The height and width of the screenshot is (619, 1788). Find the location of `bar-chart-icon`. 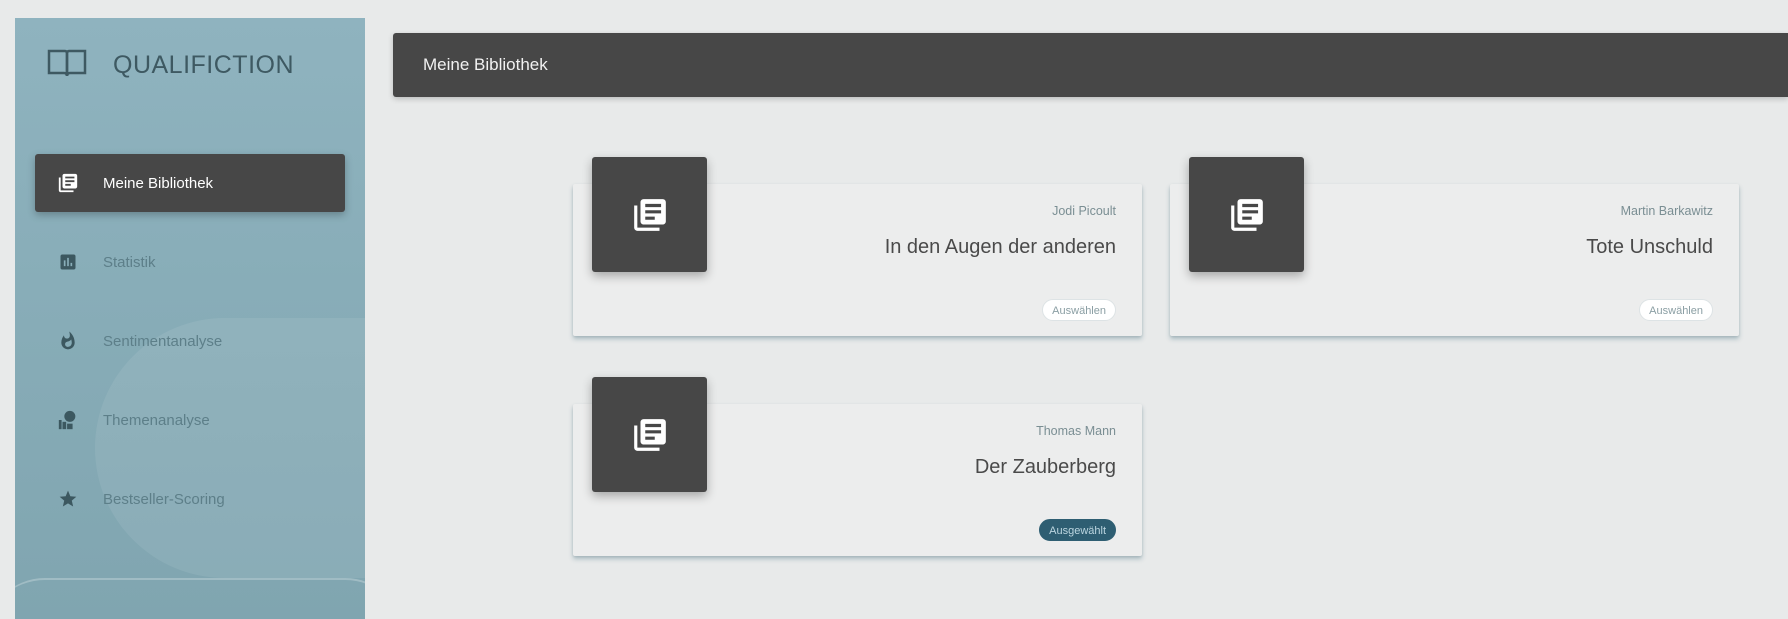

bar-chart-icon is located at coordinates (68, 262).